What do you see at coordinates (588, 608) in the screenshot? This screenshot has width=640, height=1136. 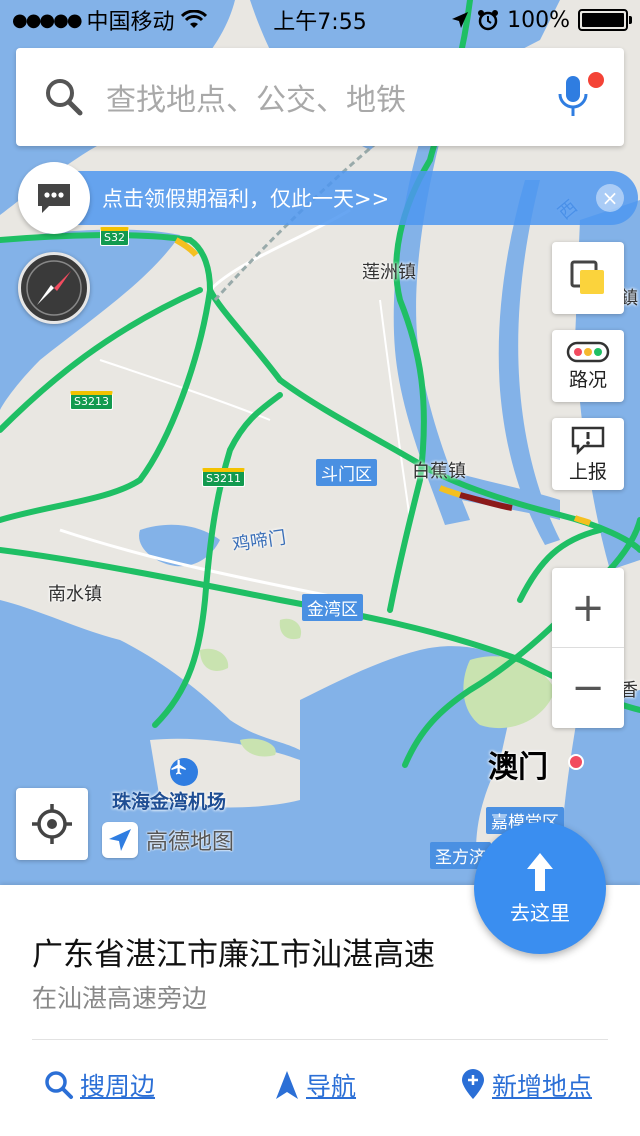 I see `zoom-in-button: +` at bounding box center [588, 608].